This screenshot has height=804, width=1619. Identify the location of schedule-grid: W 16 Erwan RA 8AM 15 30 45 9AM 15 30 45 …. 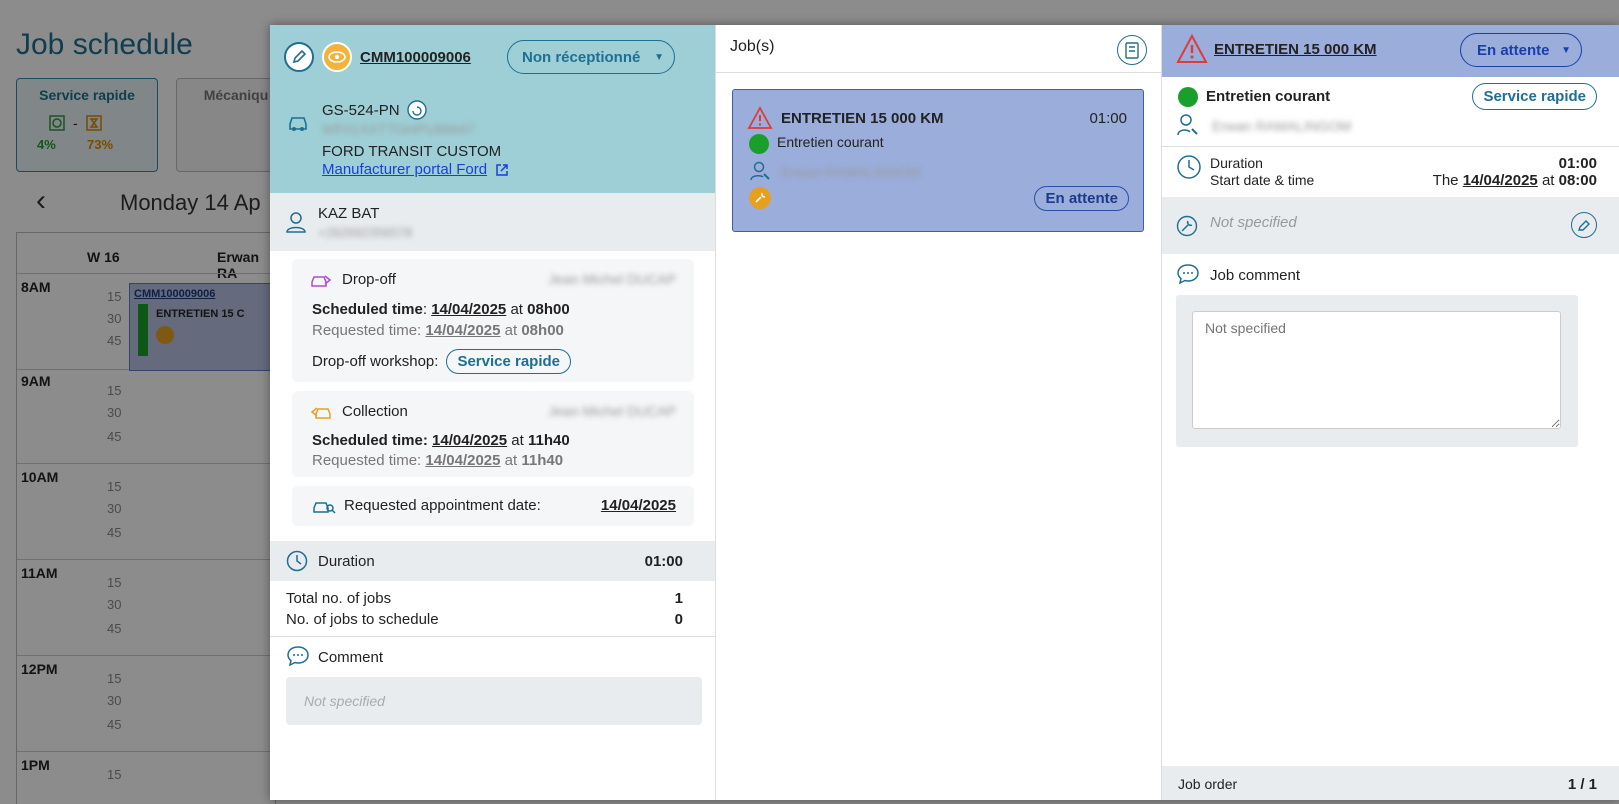
(147, 518).